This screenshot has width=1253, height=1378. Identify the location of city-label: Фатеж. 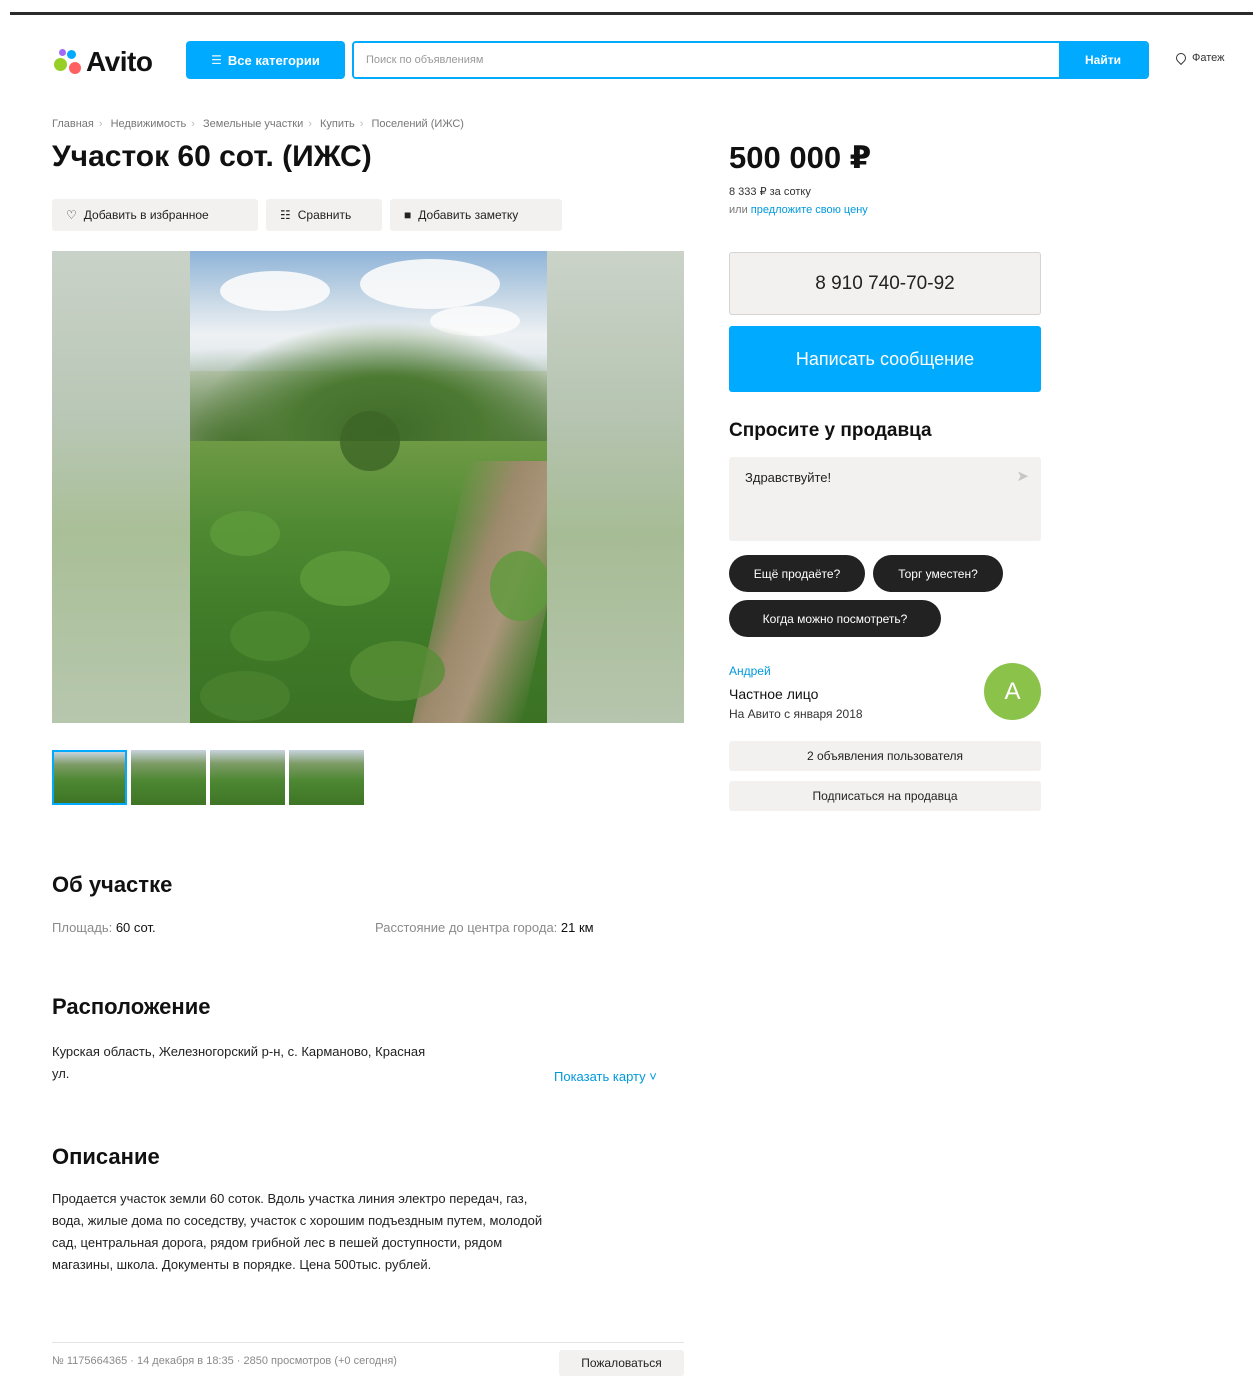
(1208, 58).